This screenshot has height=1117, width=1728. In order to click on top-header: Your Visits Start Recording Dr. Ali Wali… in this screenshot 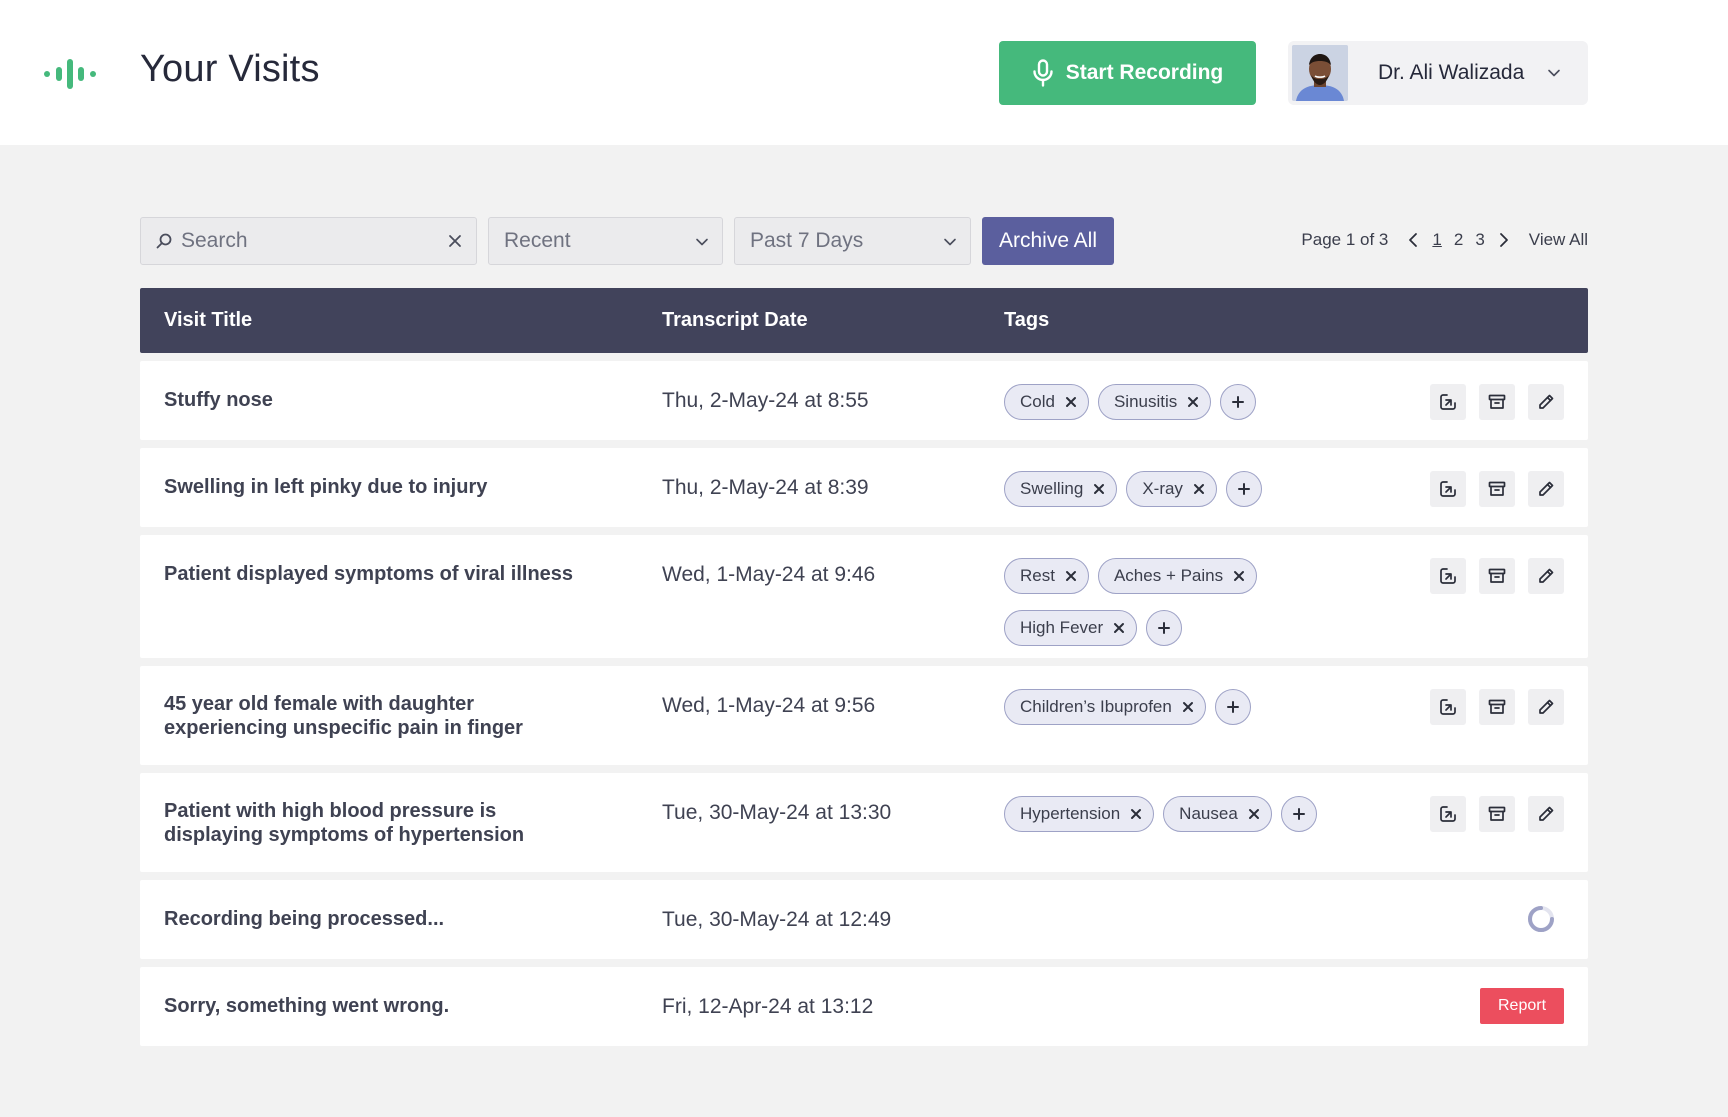, I will do `click(864, 72)`.